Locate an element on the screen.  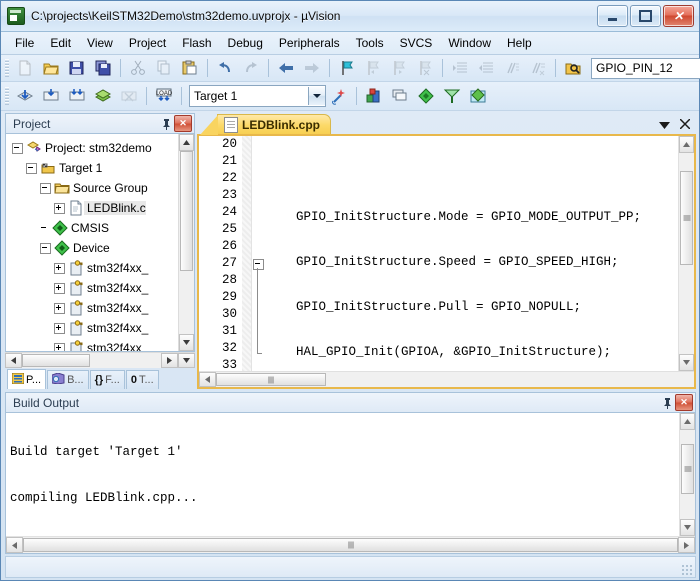
menu-file: File is located at coordinates (24, 43).